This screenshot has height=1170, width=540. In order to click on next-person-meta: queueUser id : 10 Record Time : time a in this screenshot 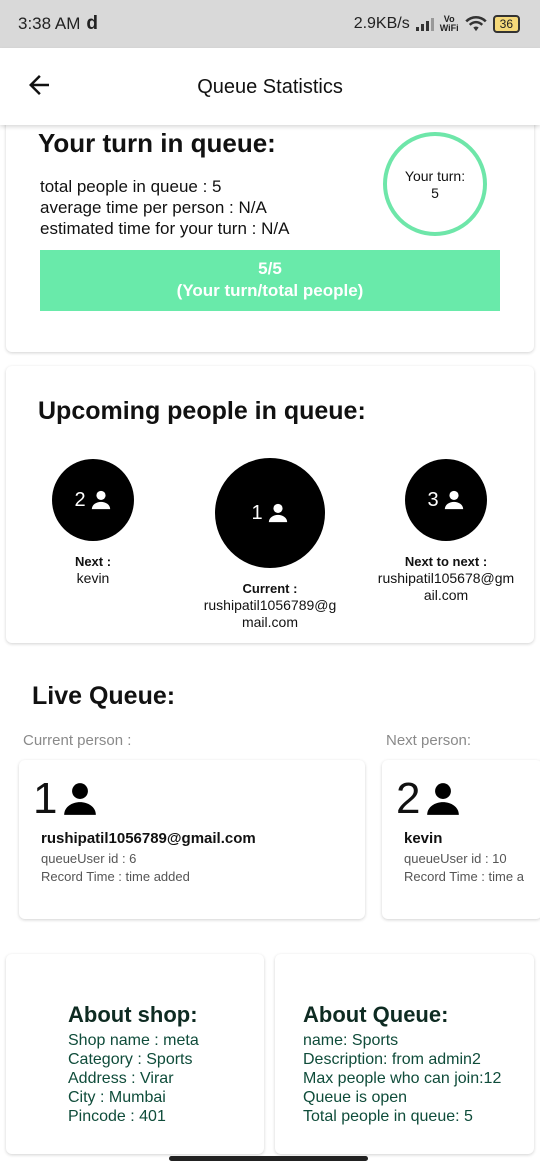, I will do `click(464, 868)`.